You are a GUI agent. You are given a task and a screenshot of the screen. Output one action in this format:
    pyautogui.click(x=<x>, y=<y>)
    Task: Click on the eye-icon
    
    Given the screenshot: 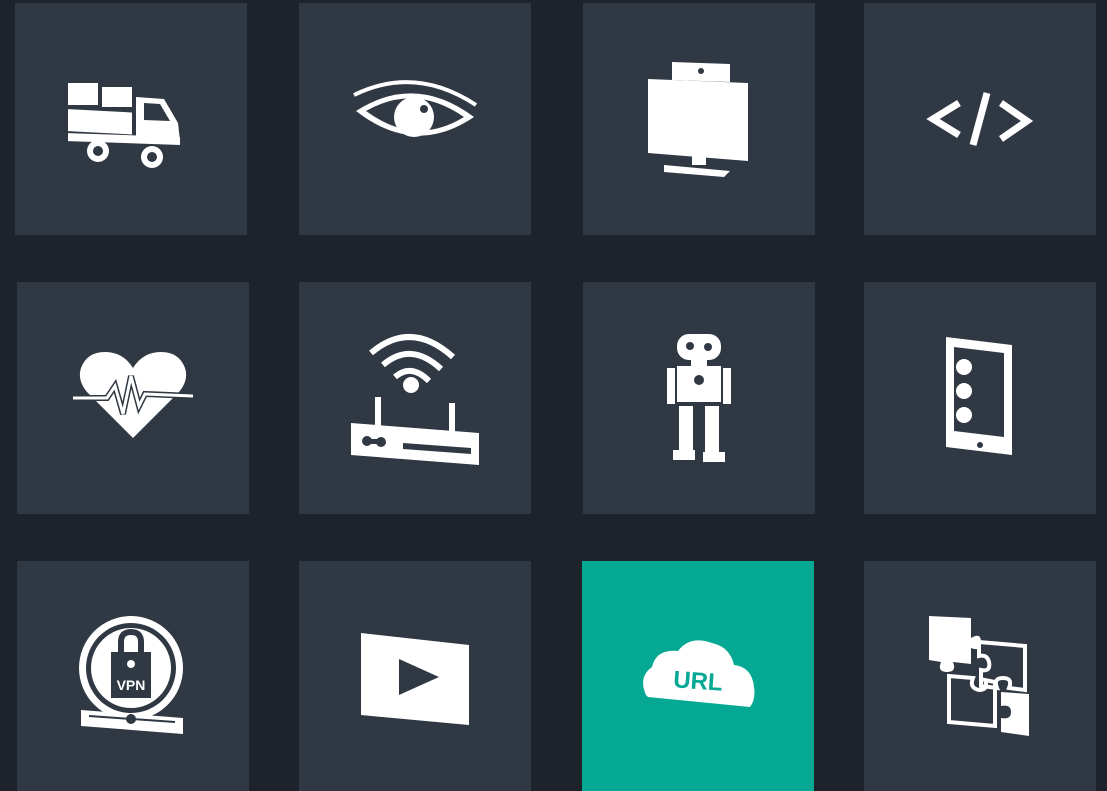 What is the action you would take?
    pyautogui.click(x=415, y=108)
    